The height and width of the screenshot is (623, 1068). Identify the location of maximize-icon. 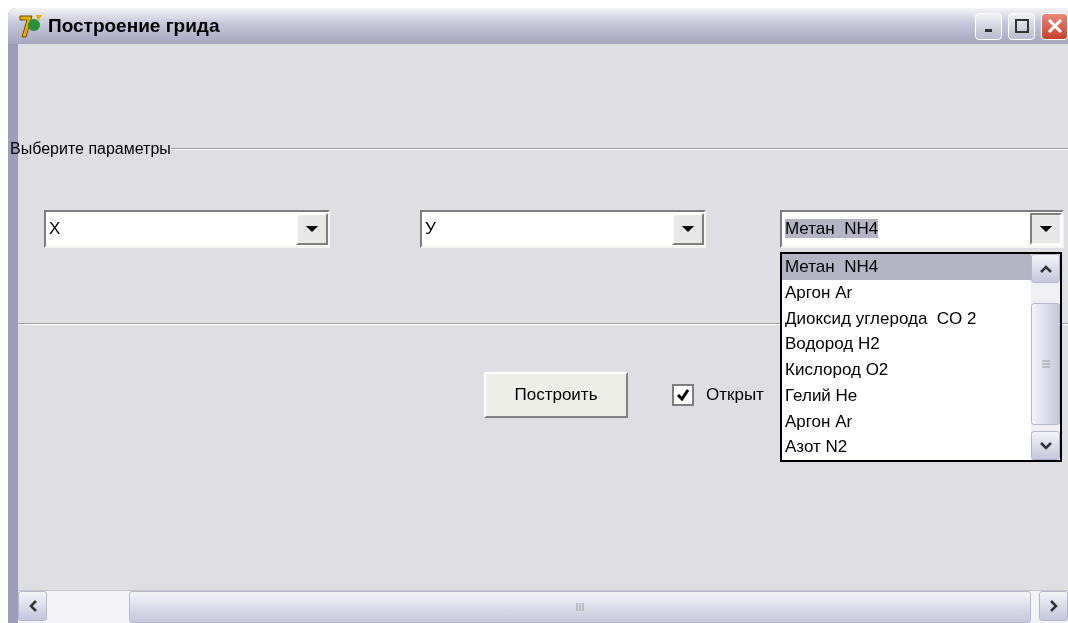
(1021, 26).